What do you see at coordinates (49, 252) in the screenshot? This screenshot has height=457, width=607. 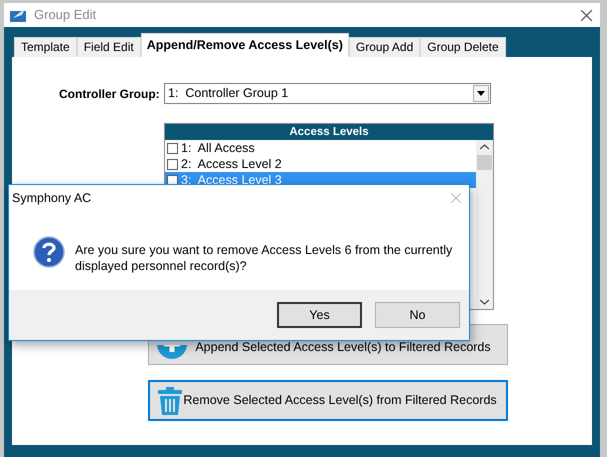 I see `question-icon` at bounding box center [49, 252].